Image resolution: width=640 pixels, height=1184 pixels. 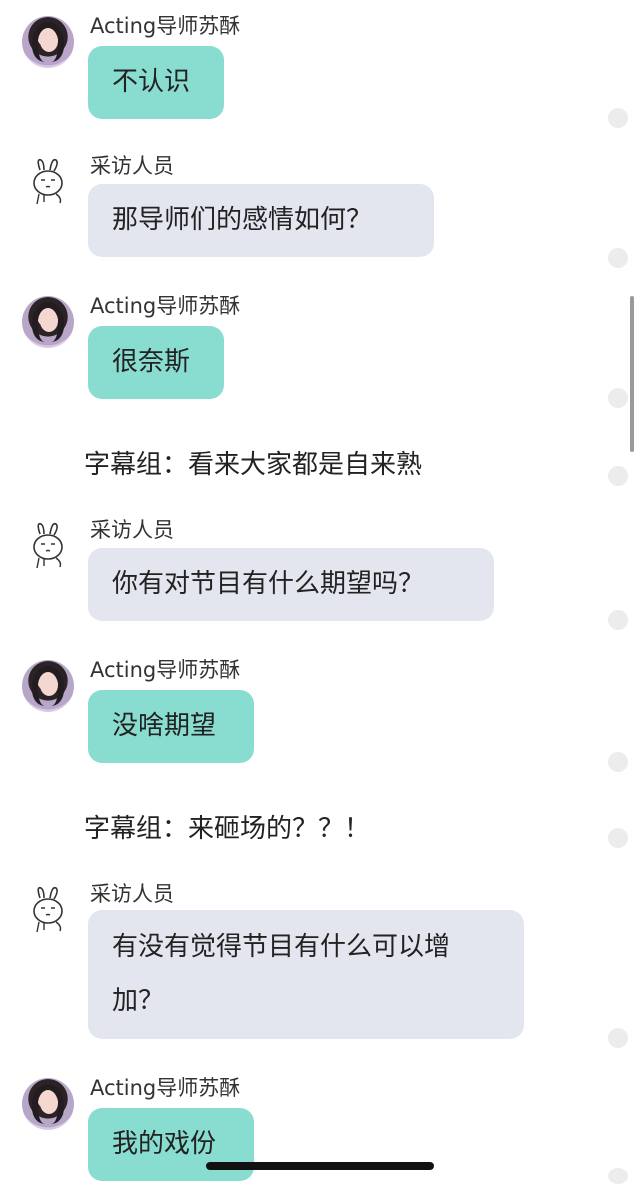 What do you see at coordinates (138, 1001) in the screenshot?
I see `message-line: 加？` at bounding box center [138, 1001].